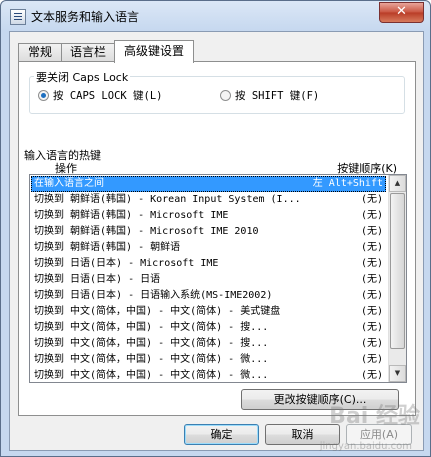 This screenshot has width=431, height=457. I want to click on watermark-logo: Bai 经验, so click(374, 416).